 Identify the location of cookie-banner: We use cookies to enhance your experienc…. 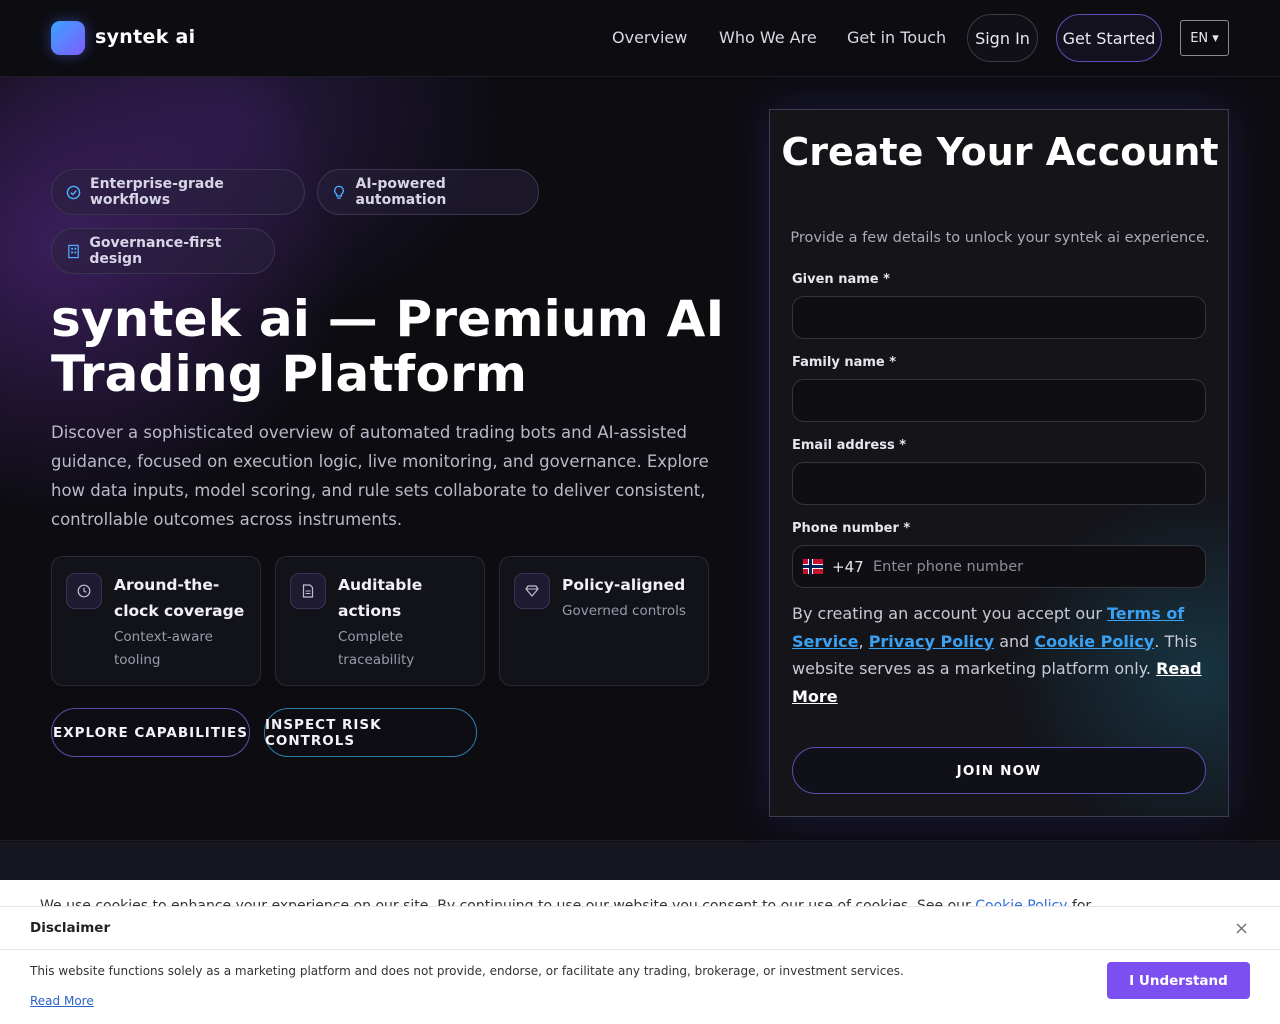
(640, 893).